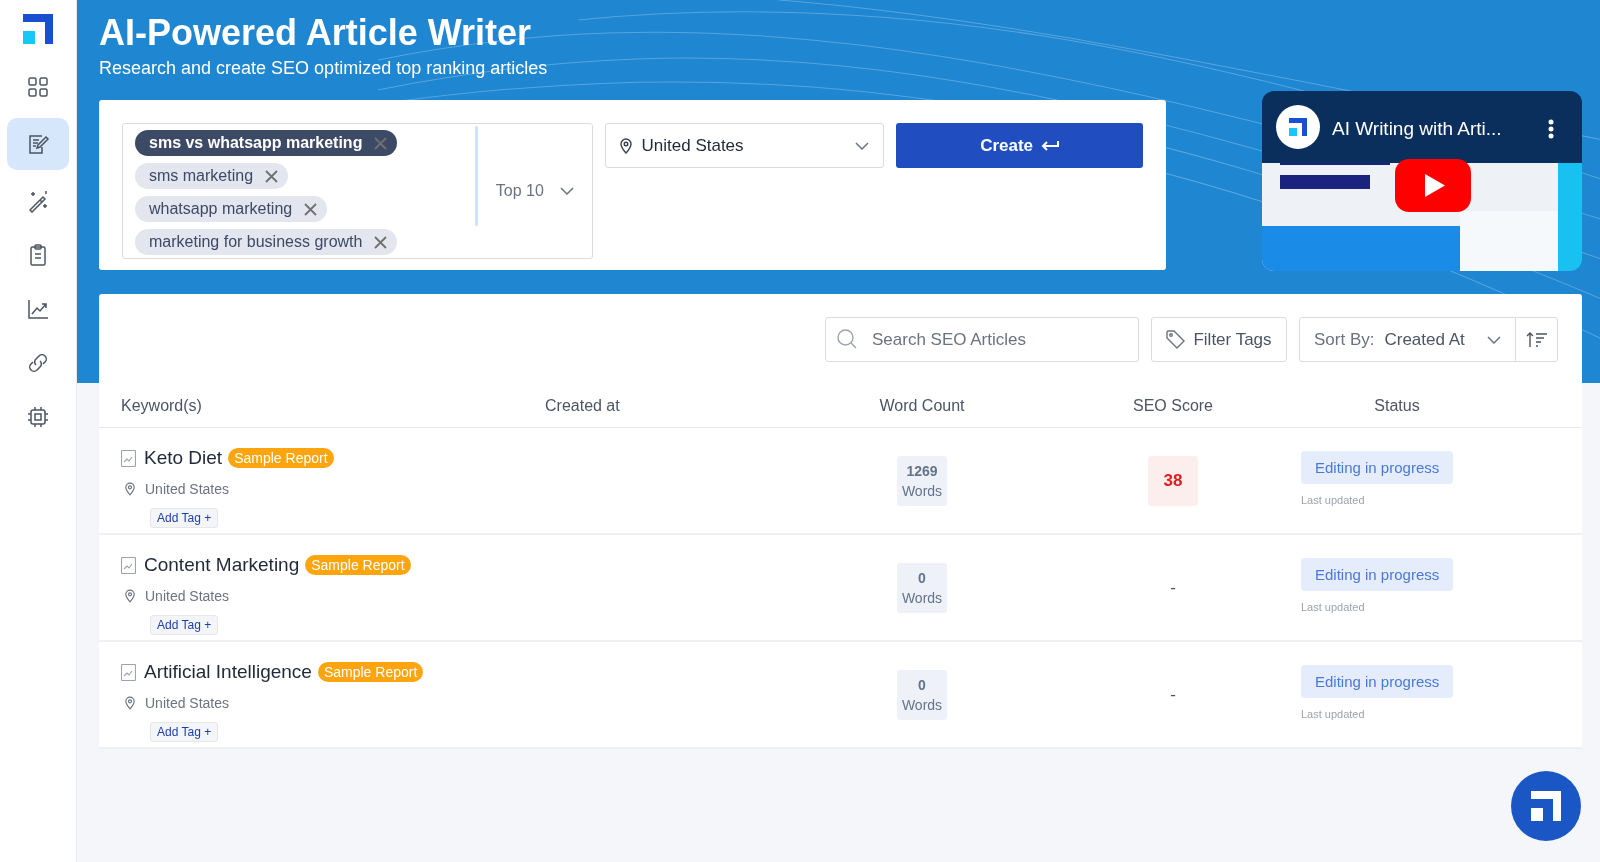 Image resolution: width=1600 pixels, height=862 pixels. Describe the element at coordinates (1050, 145) in the screenshot. I see `enter-arrow-icon` at that location.